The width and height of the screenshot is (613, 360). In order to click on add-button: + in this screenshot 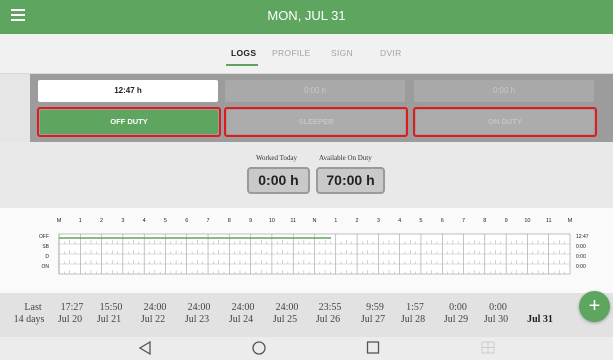, I will do `click(594, 306)`.